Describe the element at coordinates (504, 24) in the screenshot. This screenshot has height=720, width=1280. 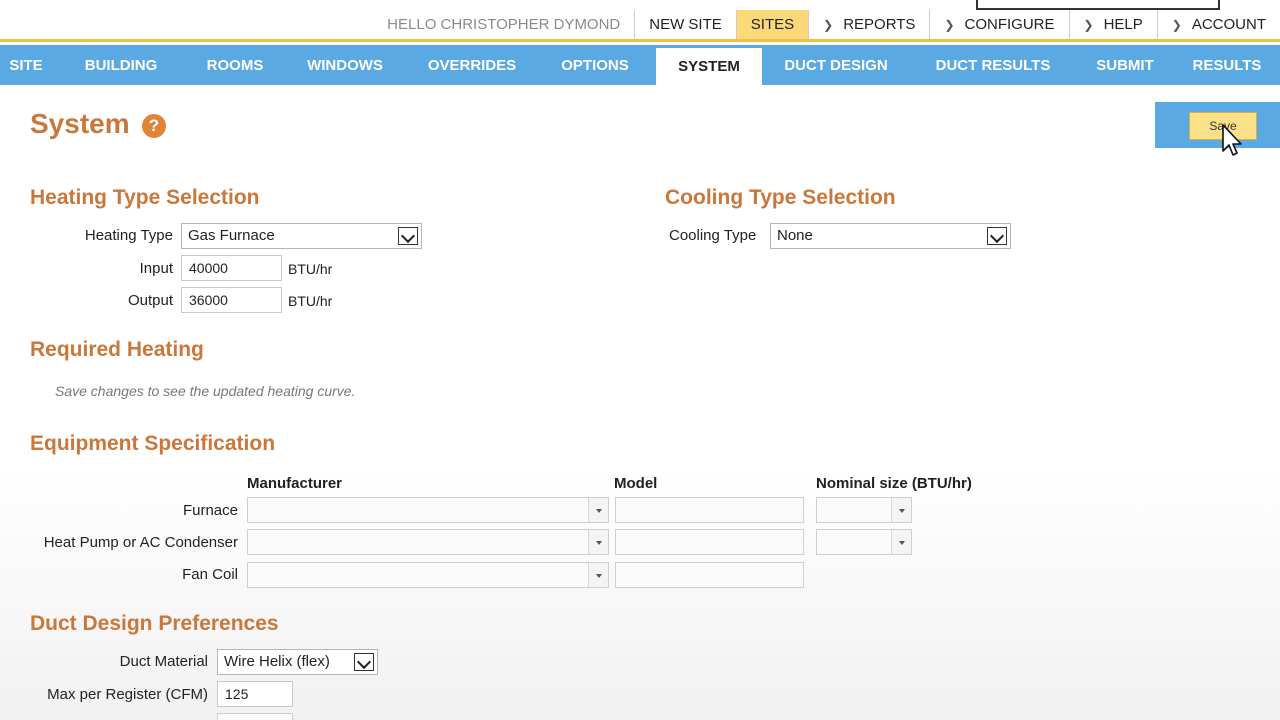
I see `greeting: HELLO CHRISTOPHER DYMOND` at that location.